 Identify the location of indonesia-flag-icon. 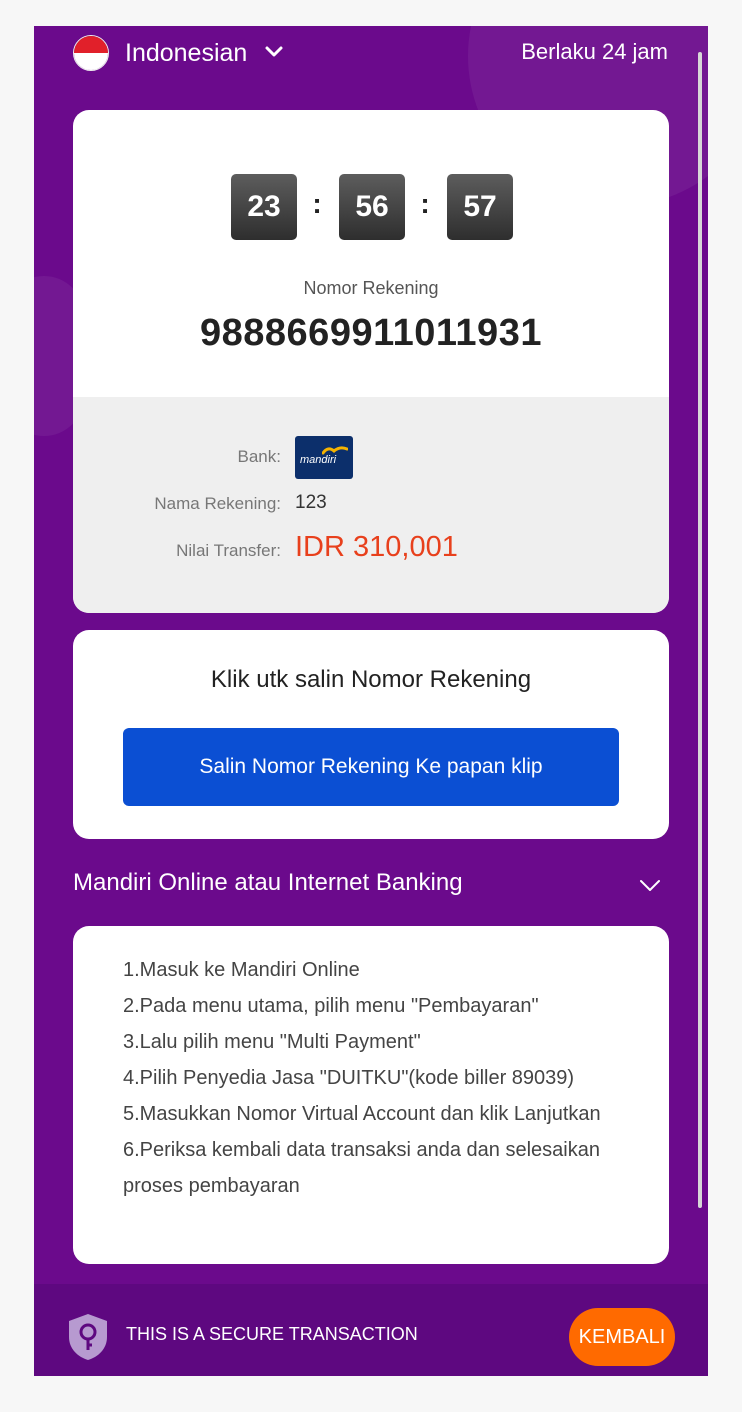
(91, 53).